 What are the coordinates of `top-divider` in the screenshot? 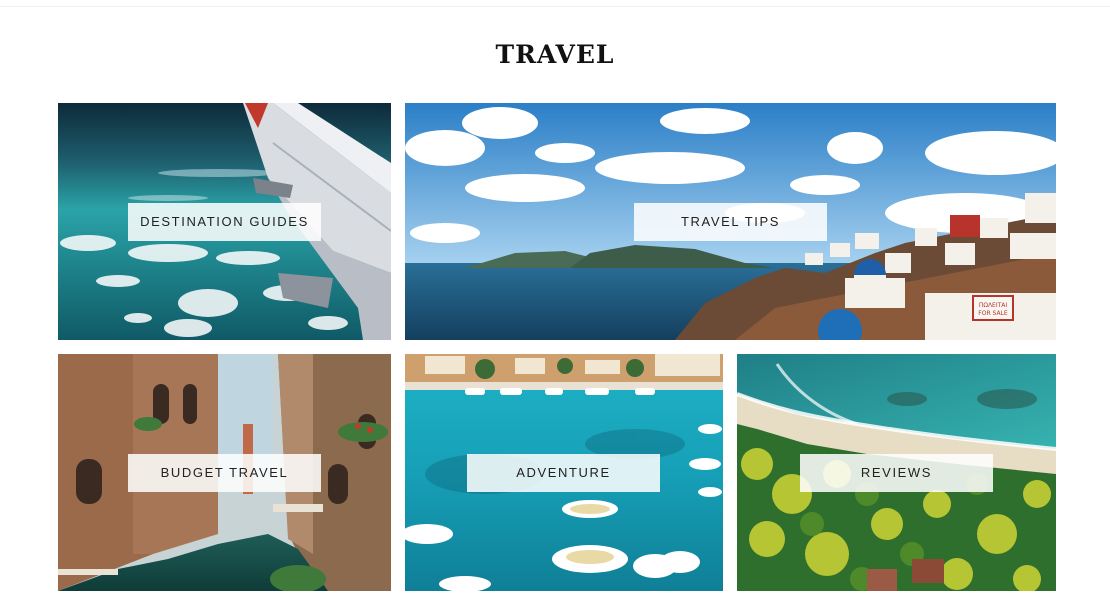 It's located at (555, 6).